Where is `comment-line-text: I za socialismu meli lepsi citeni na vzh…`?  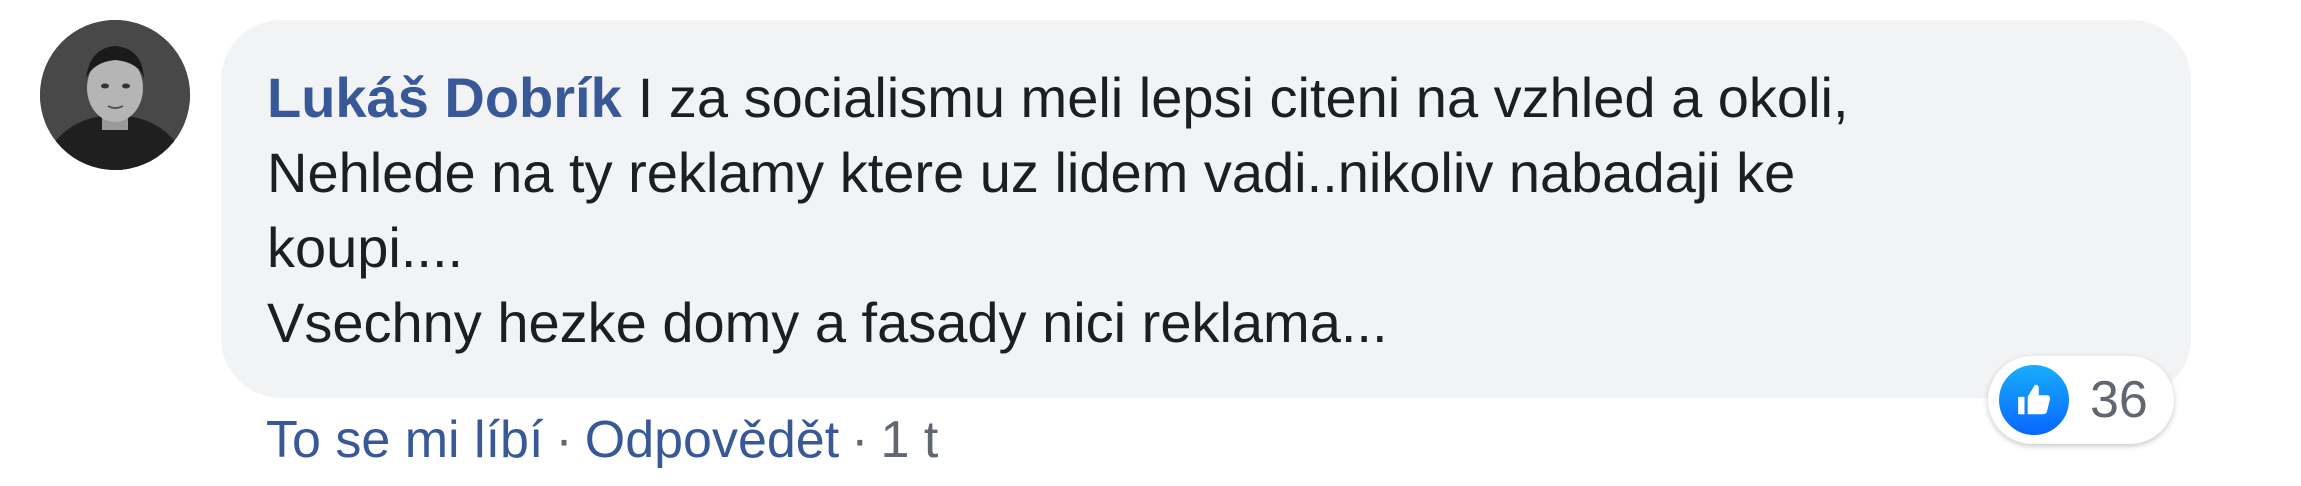 comment-line-text: I za socialismu meli lepsi citeni na vzh… is located at coordinates (1243, 97).